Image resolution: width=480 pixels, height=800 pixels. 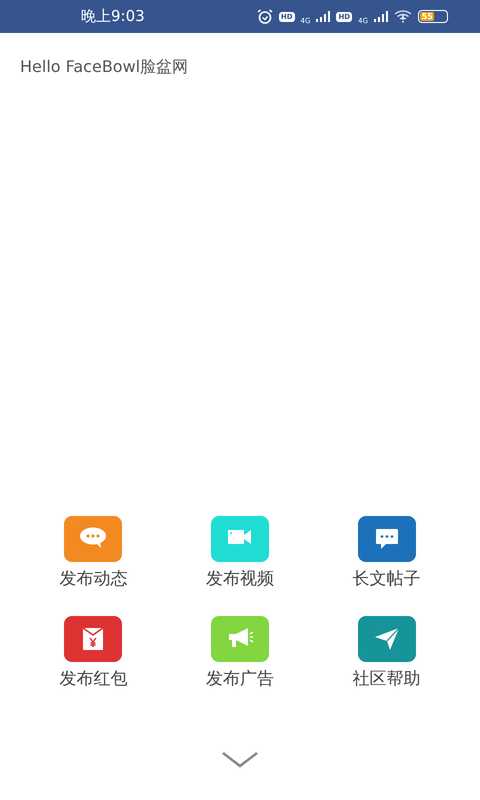 I want to click on send-icon, so click(x=386, y=639).